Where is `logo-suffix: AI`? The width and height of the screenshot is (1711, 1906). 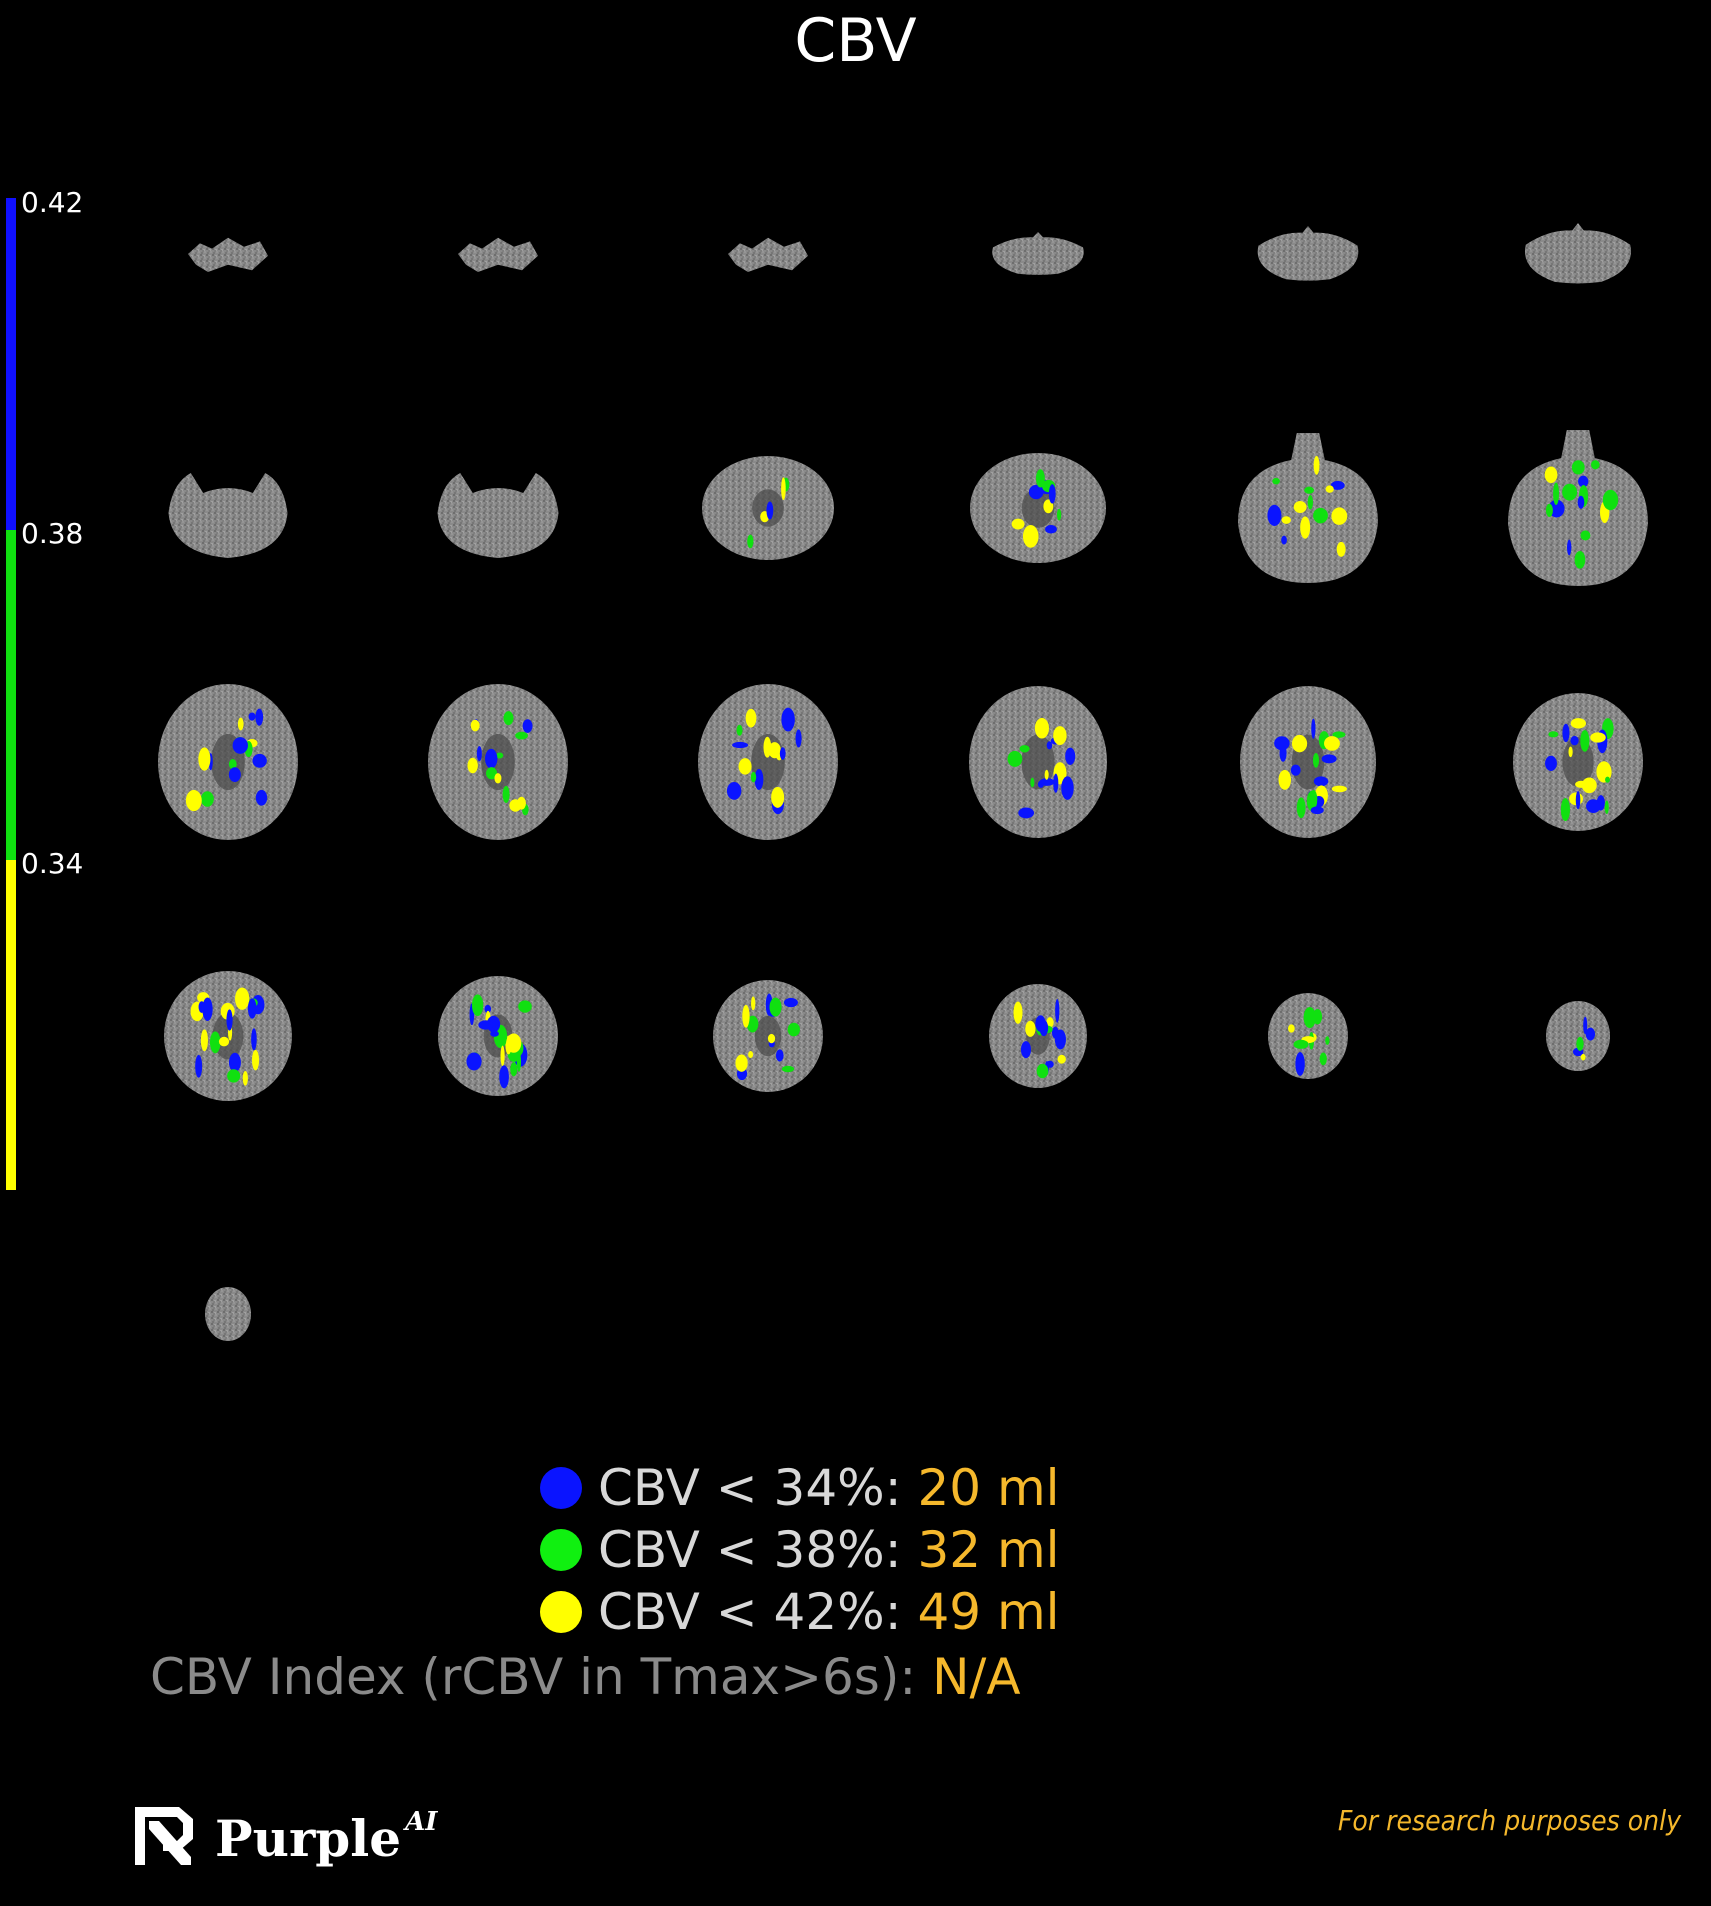
logo-suffix: AI is located at coordinates (421, 1822).